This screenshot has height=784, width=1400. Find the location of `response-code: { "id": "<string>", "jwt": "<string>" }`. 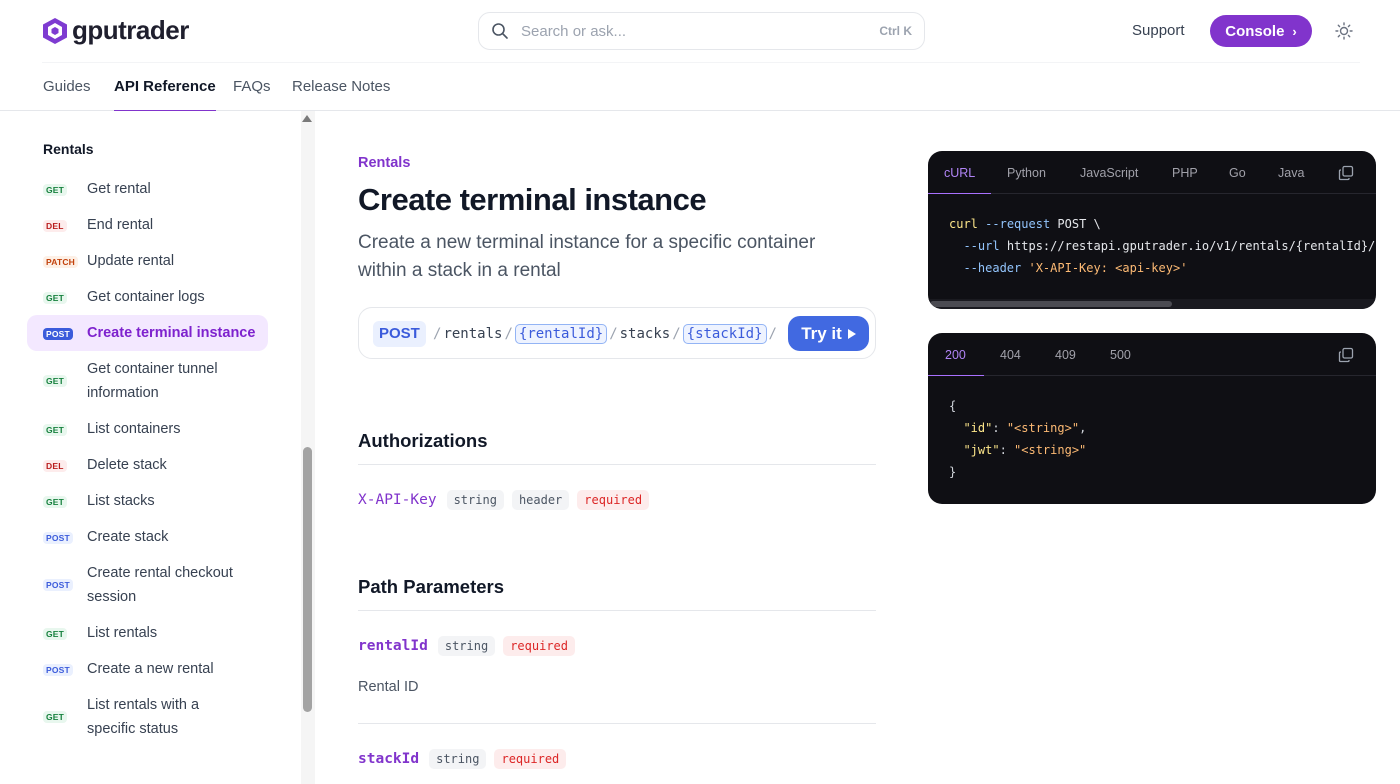

response-code: { "id": "<string>", "jwt": "<string>" } is located at coordinates (1018, 439).